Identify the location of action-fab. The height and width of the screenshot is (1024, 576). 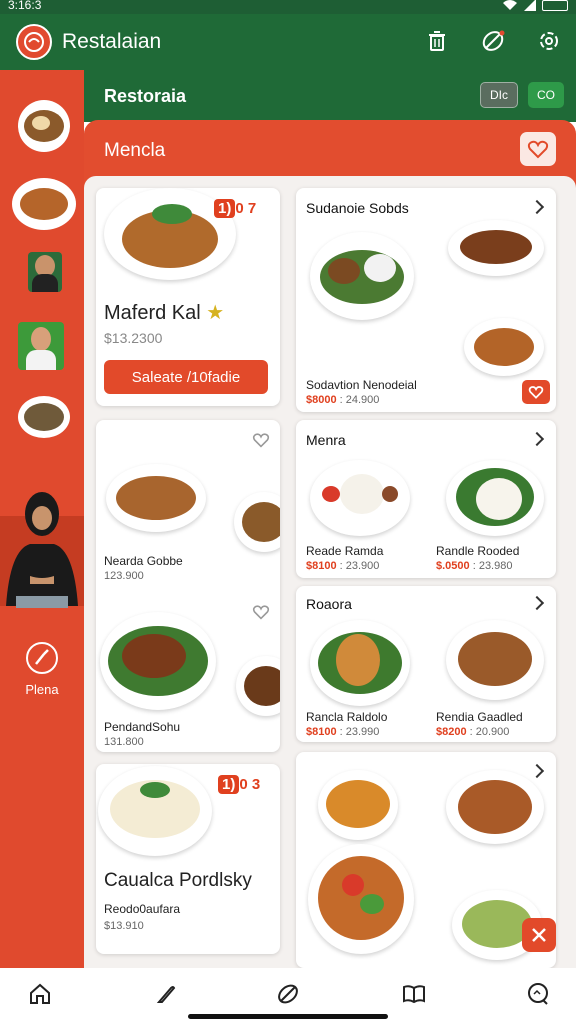
(539, 935).